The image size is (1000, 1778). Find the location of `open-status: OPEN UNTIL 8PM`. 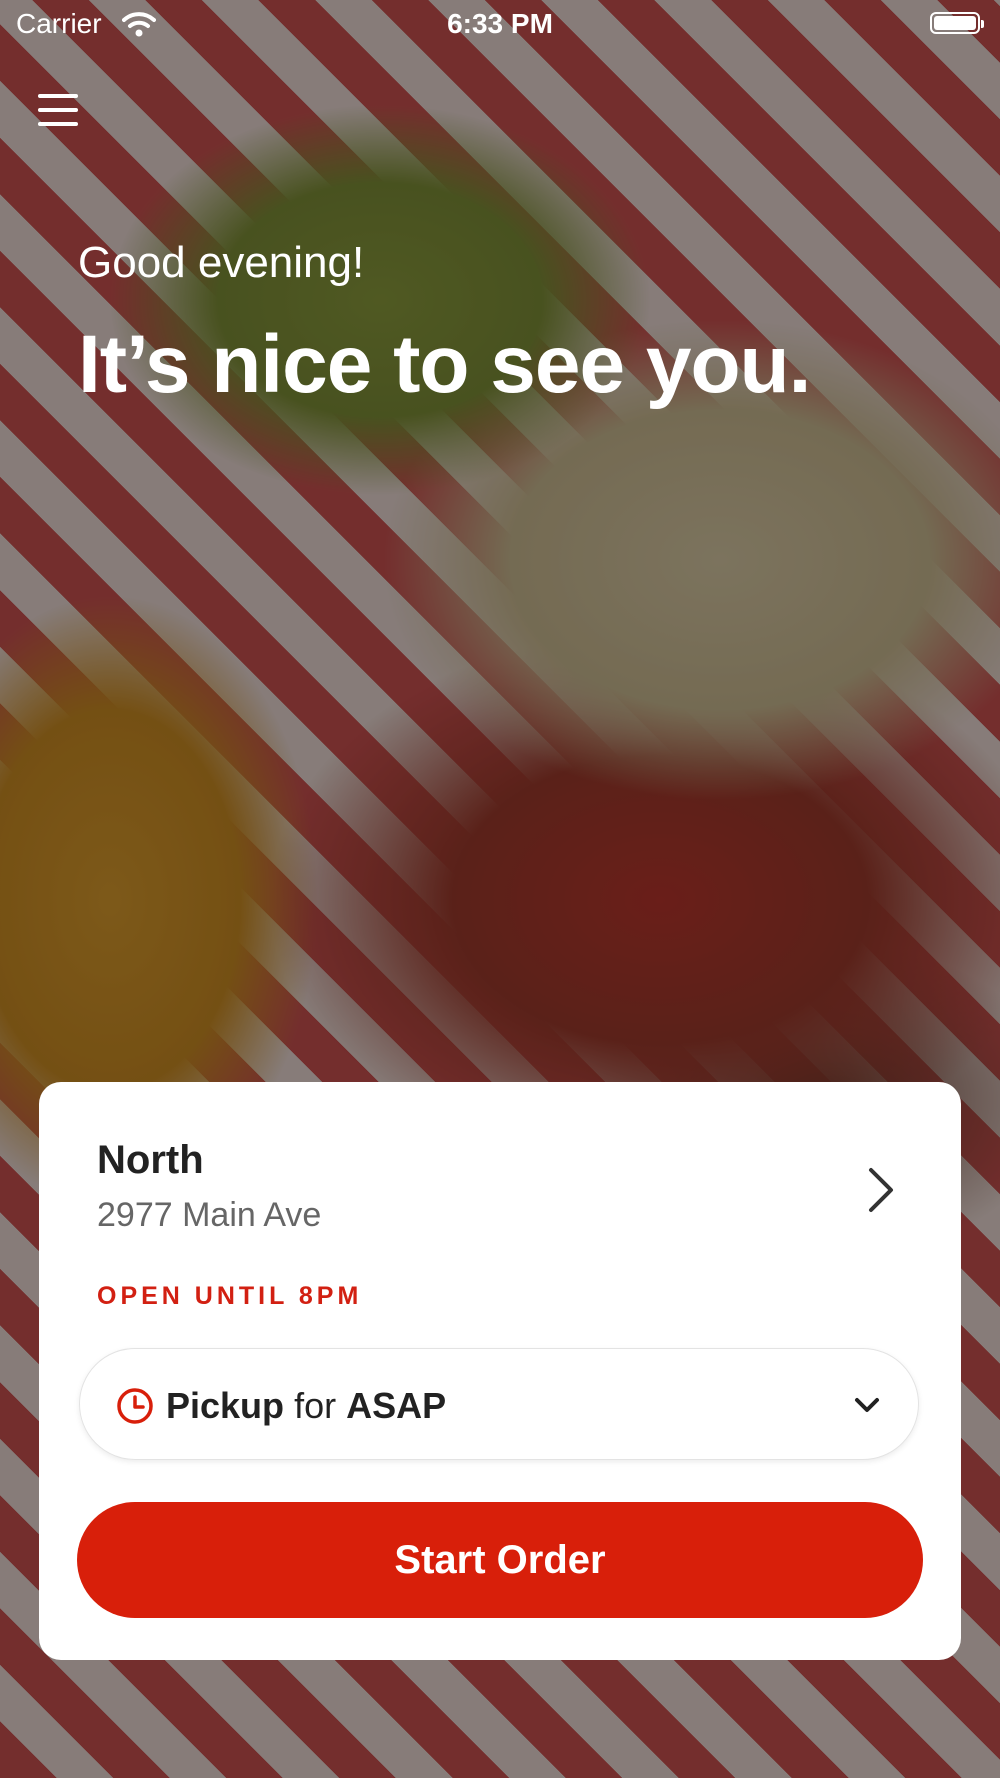

open-status: OPEN UNTIL 8PM is located at coordinates (230, 1296).